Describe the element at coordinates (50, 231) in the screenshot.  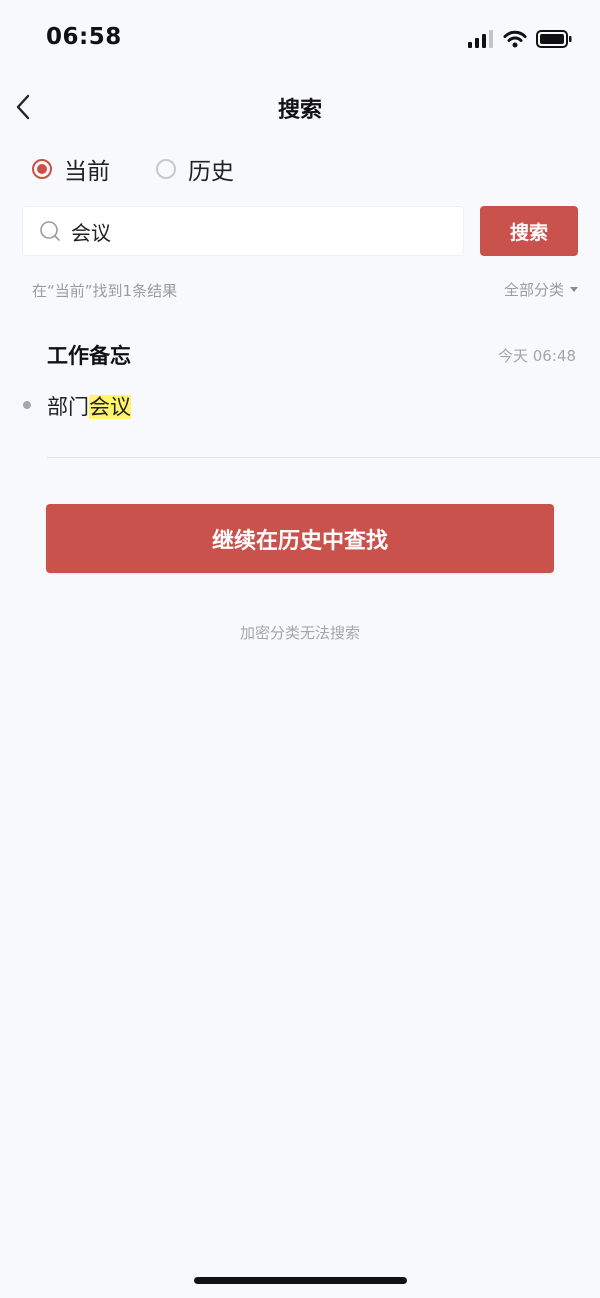
I see `search-icon` at that location.